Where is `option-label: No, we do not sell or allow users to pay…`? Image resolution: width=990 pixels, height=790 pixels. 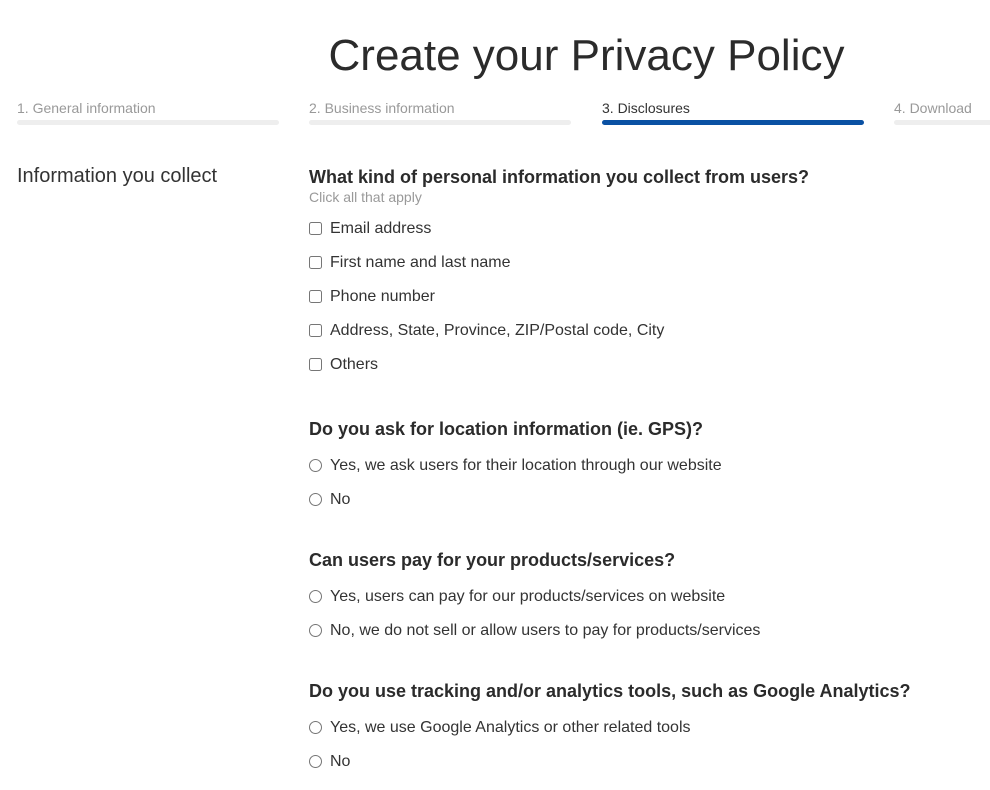 option-label: No, we do not sell or allow users to pay… is located at coordinates (545, 631).